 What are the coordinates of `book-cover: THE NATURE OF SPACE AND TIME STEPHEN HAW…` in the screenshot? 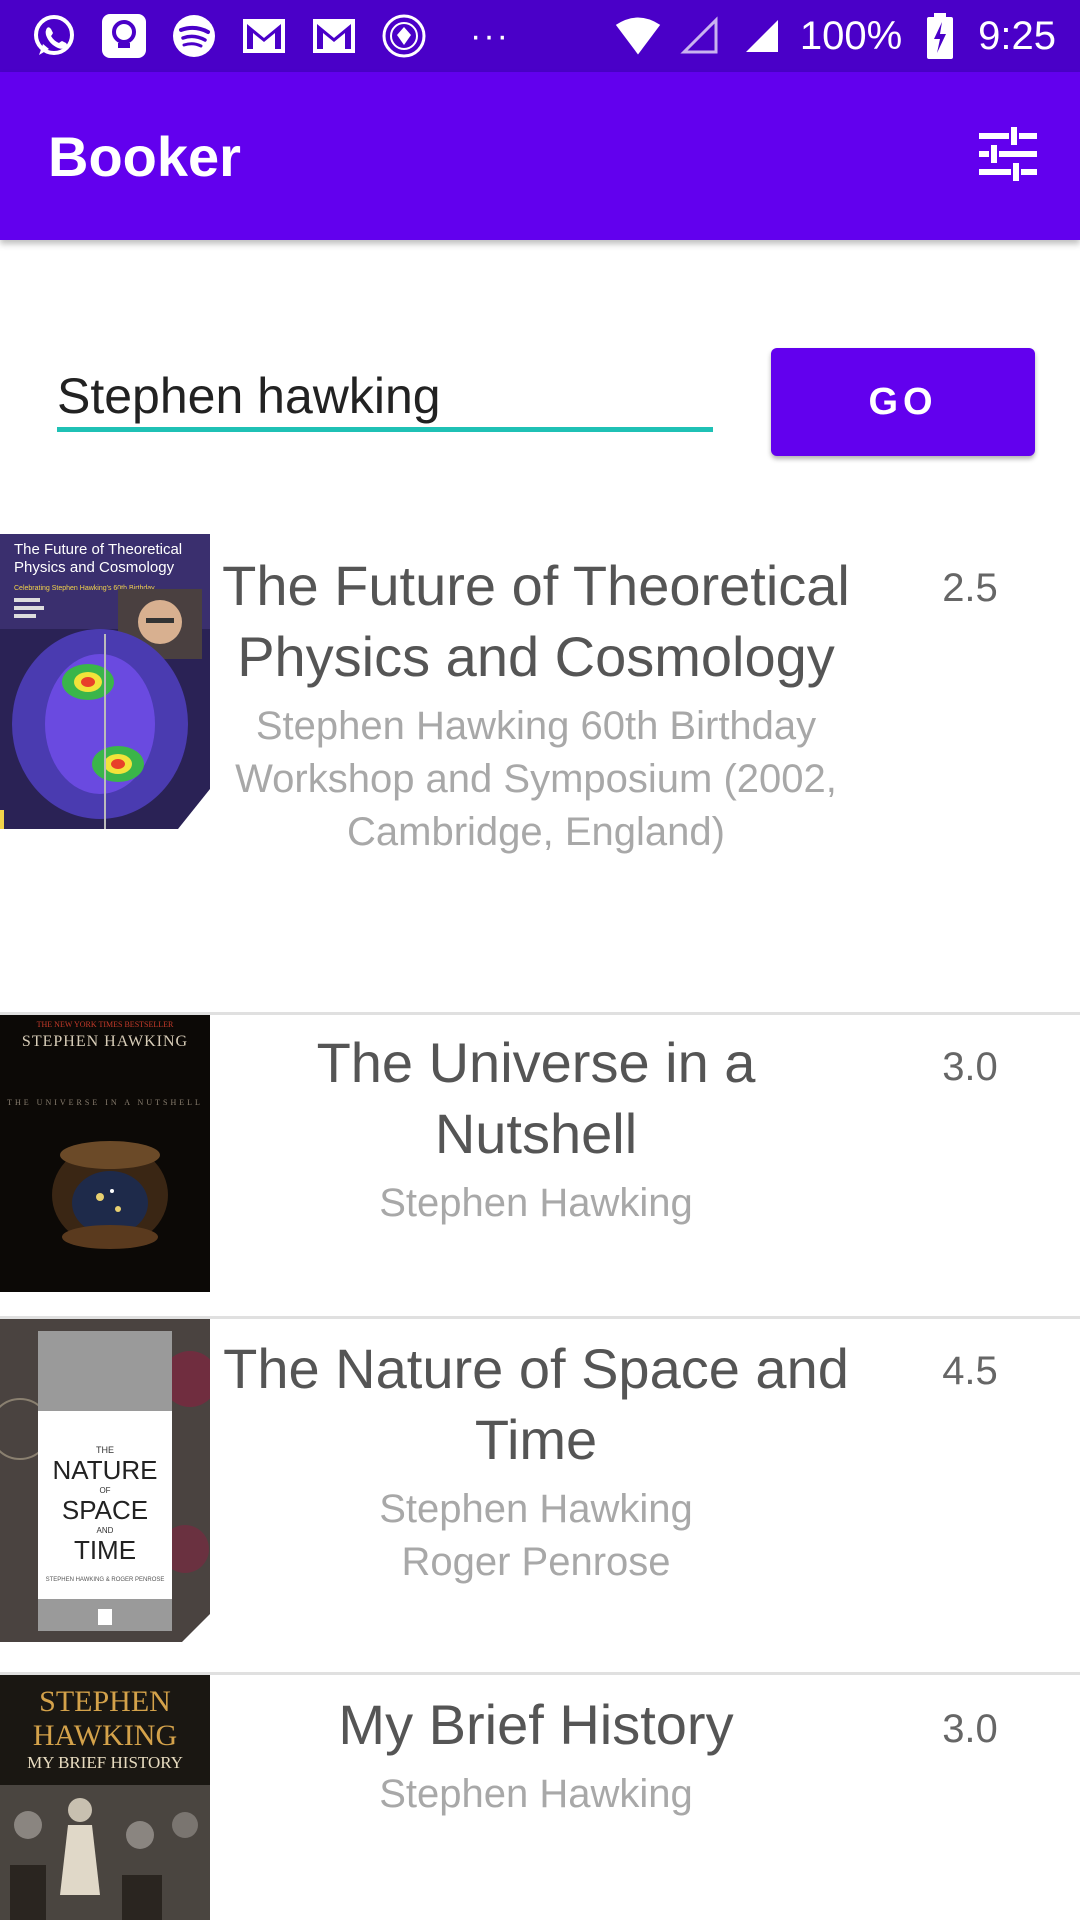 It's located at (105, 1480).